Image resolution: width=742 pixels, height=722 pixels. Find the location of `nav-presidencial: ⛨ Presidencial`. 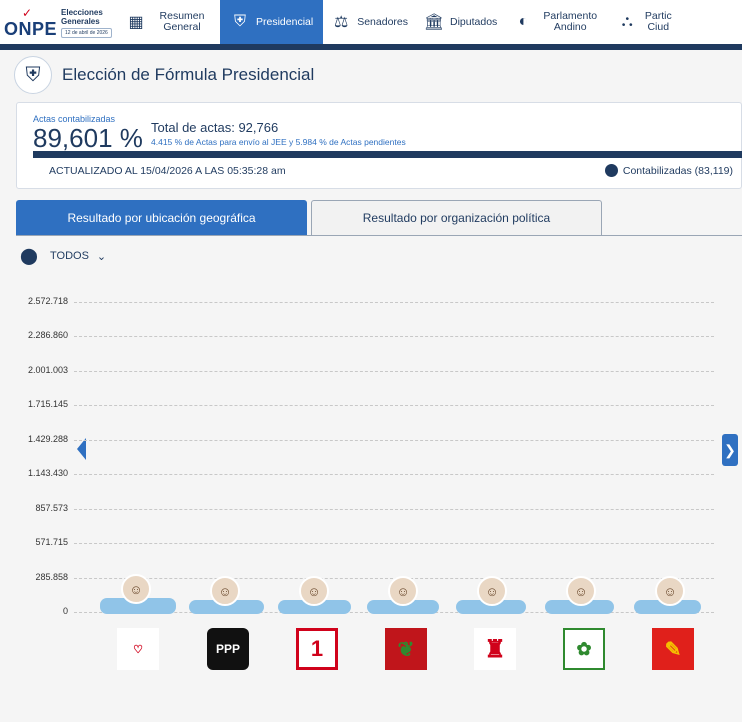

nav-presidencial: ⛨ Presidencial is located at coordinates (272, 22).